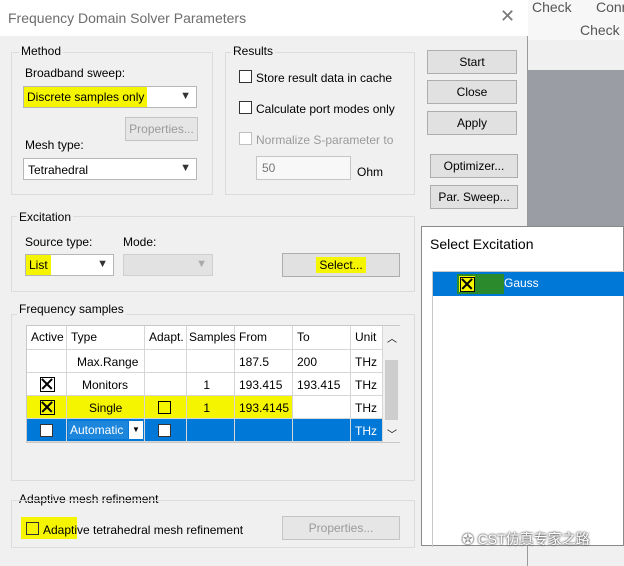 The height and width of the screenshot is (566, 624). I want to click on wechat-icon: ✪, so click(468, 539).